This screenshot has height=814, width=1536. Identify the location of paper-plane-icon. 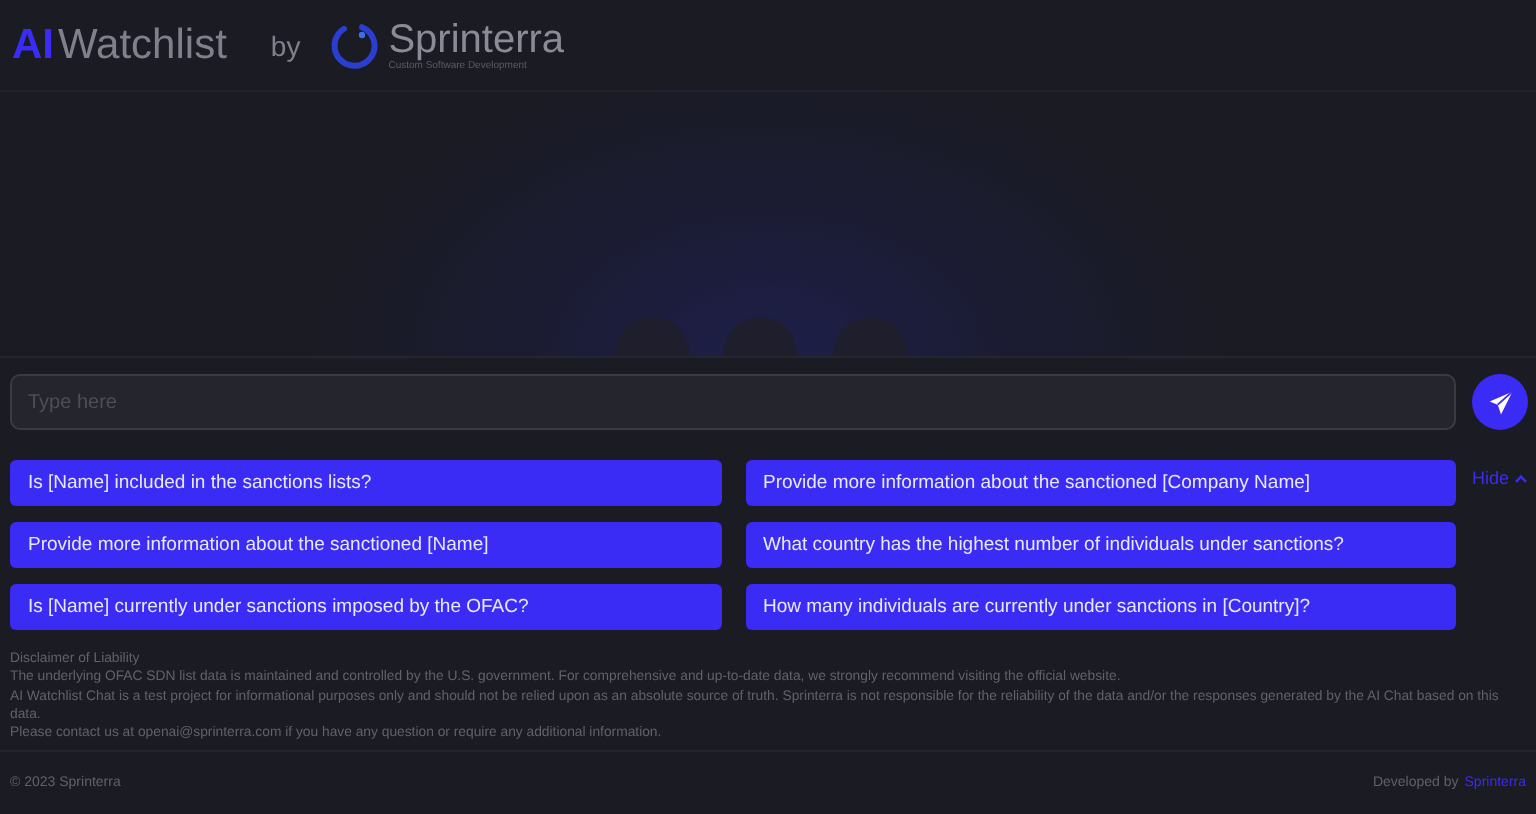
(1500, 402).